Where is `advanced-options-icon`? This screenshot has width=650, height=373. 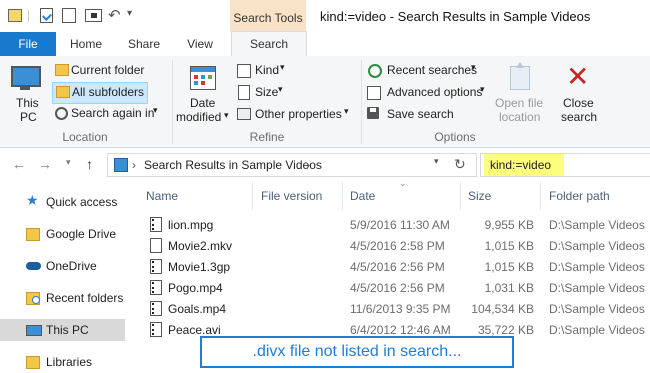
advanced-options-icon is located at coordinates (374, 93).